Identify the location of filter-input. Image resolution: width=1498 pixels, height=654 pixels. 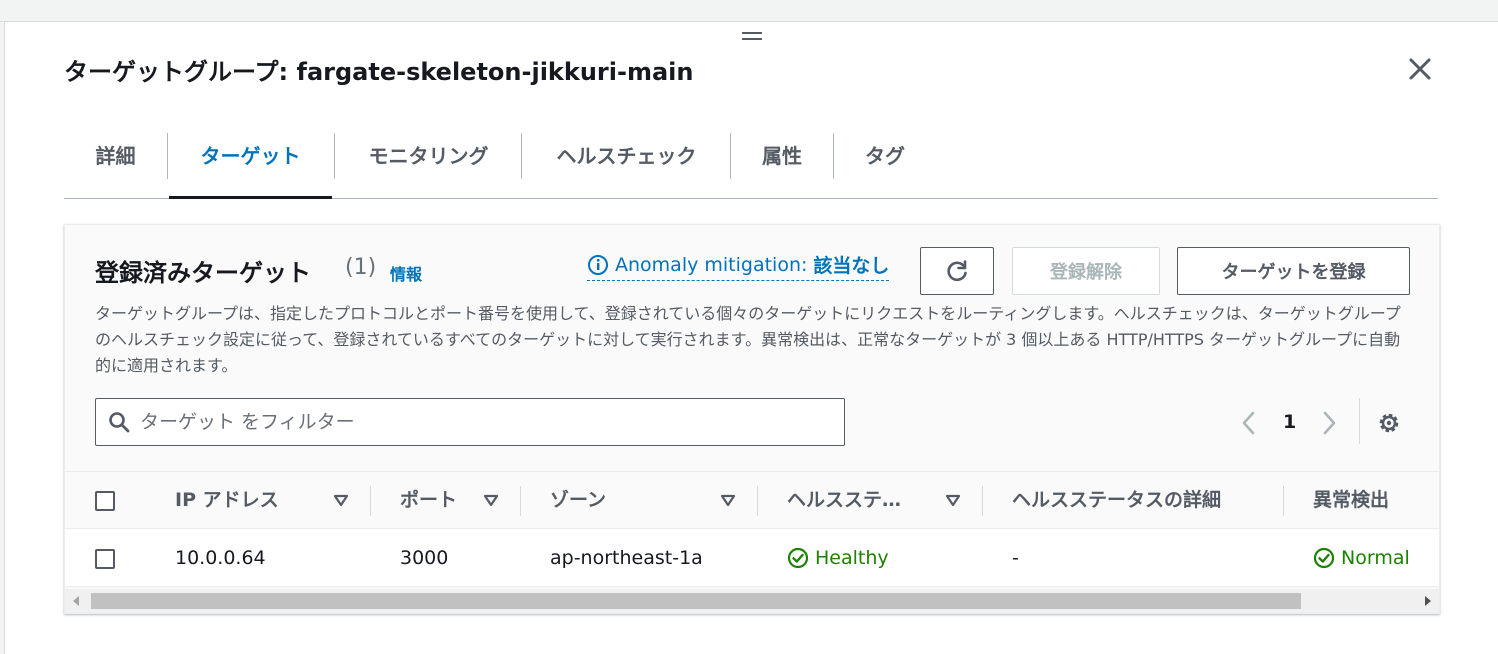
(480, 422).